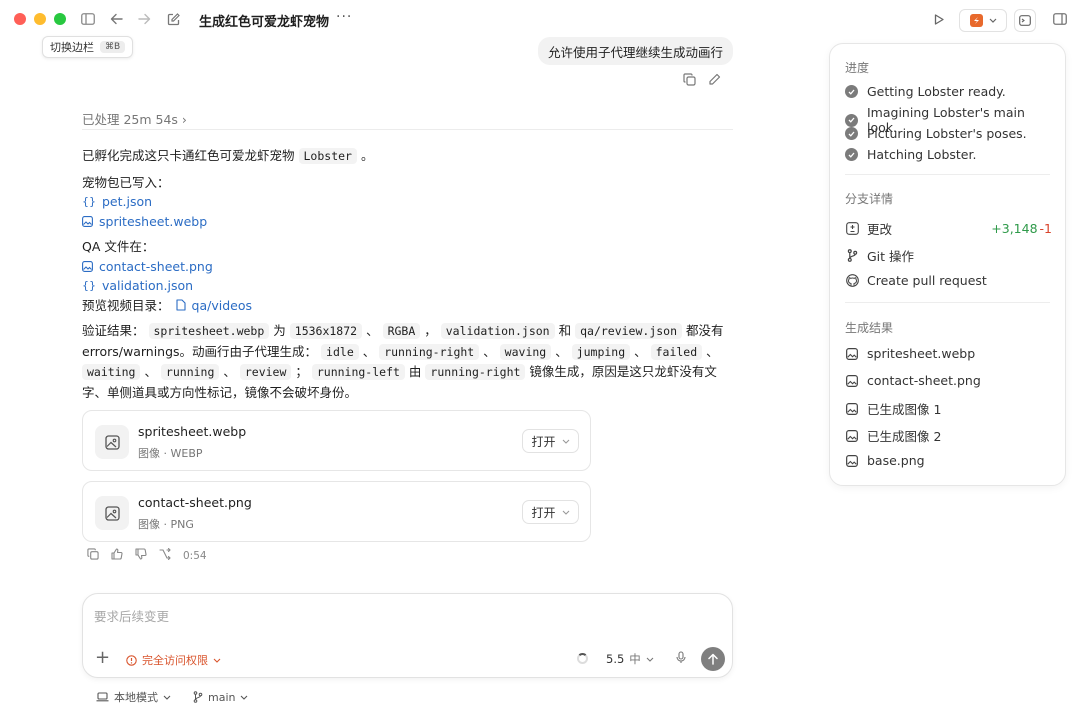  Describe the element at coordinates (134, 118) in the screenshot. I see `processed-duration-toggle: 已处理 25m 54s ›` at that location.